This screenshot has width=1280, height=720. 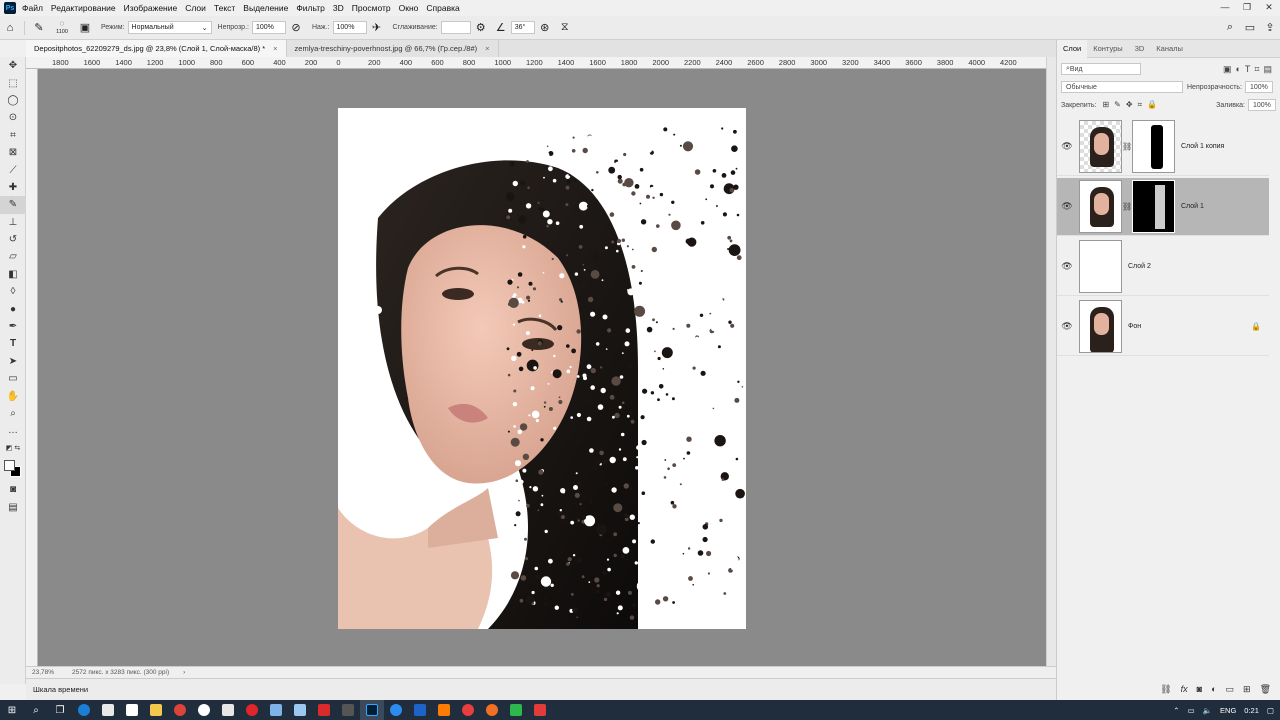 I want to click on screen-mode-icon: ▤, so click(x=13, y=506).